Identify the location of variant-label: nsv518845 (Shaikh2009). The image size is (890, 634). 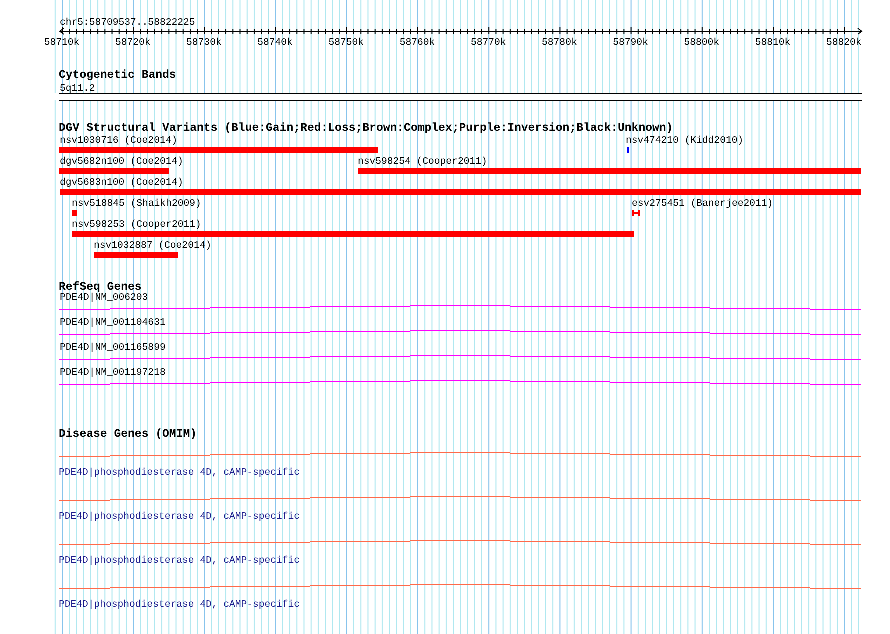
(137, 203).